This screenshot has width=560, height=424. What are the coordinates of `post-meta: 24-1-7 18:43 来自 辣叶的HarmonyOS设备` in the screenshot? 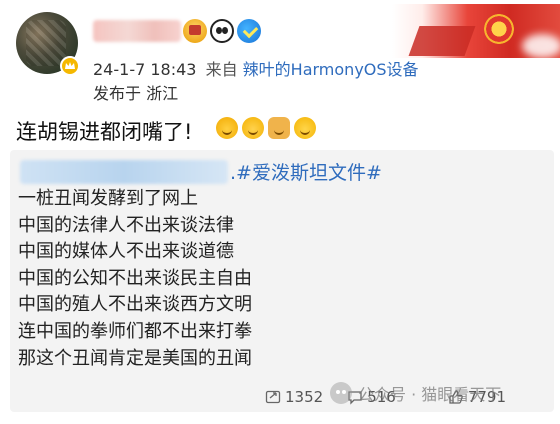 It's located at (256, 68).